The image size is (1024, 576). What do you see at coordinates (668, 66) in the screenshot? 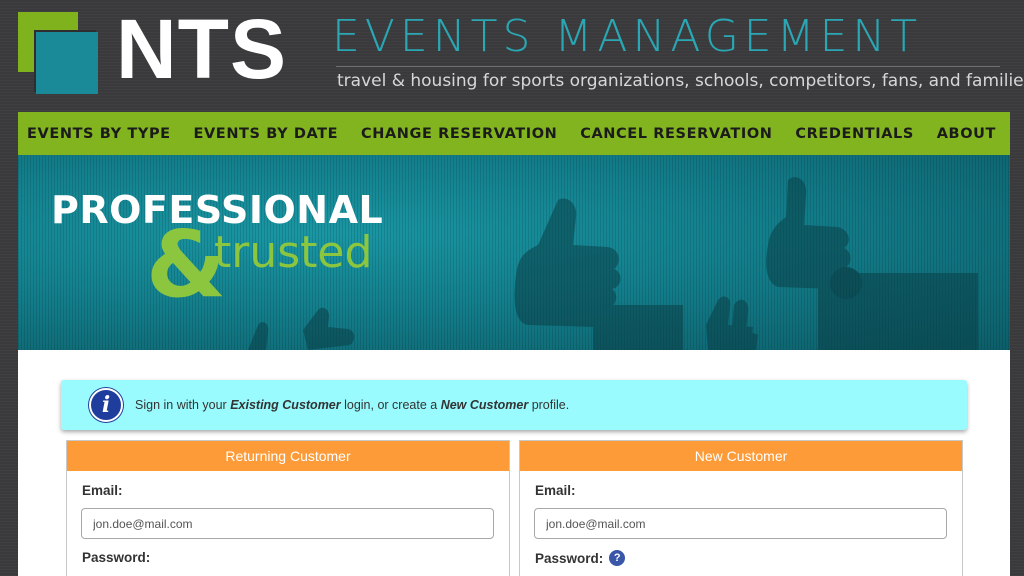
I see `brand-divider` at bounding box center [668, 66].